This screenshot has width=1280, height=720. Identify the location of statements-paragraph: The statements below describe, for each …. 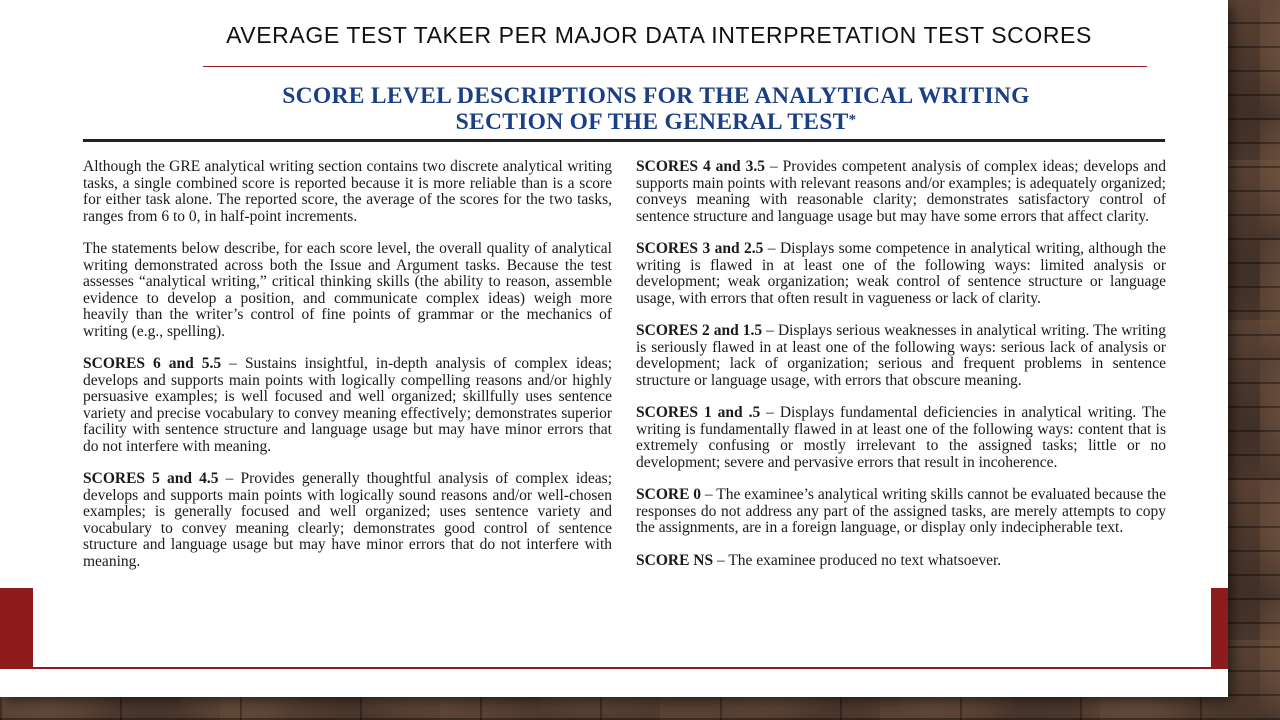
(347, 290).